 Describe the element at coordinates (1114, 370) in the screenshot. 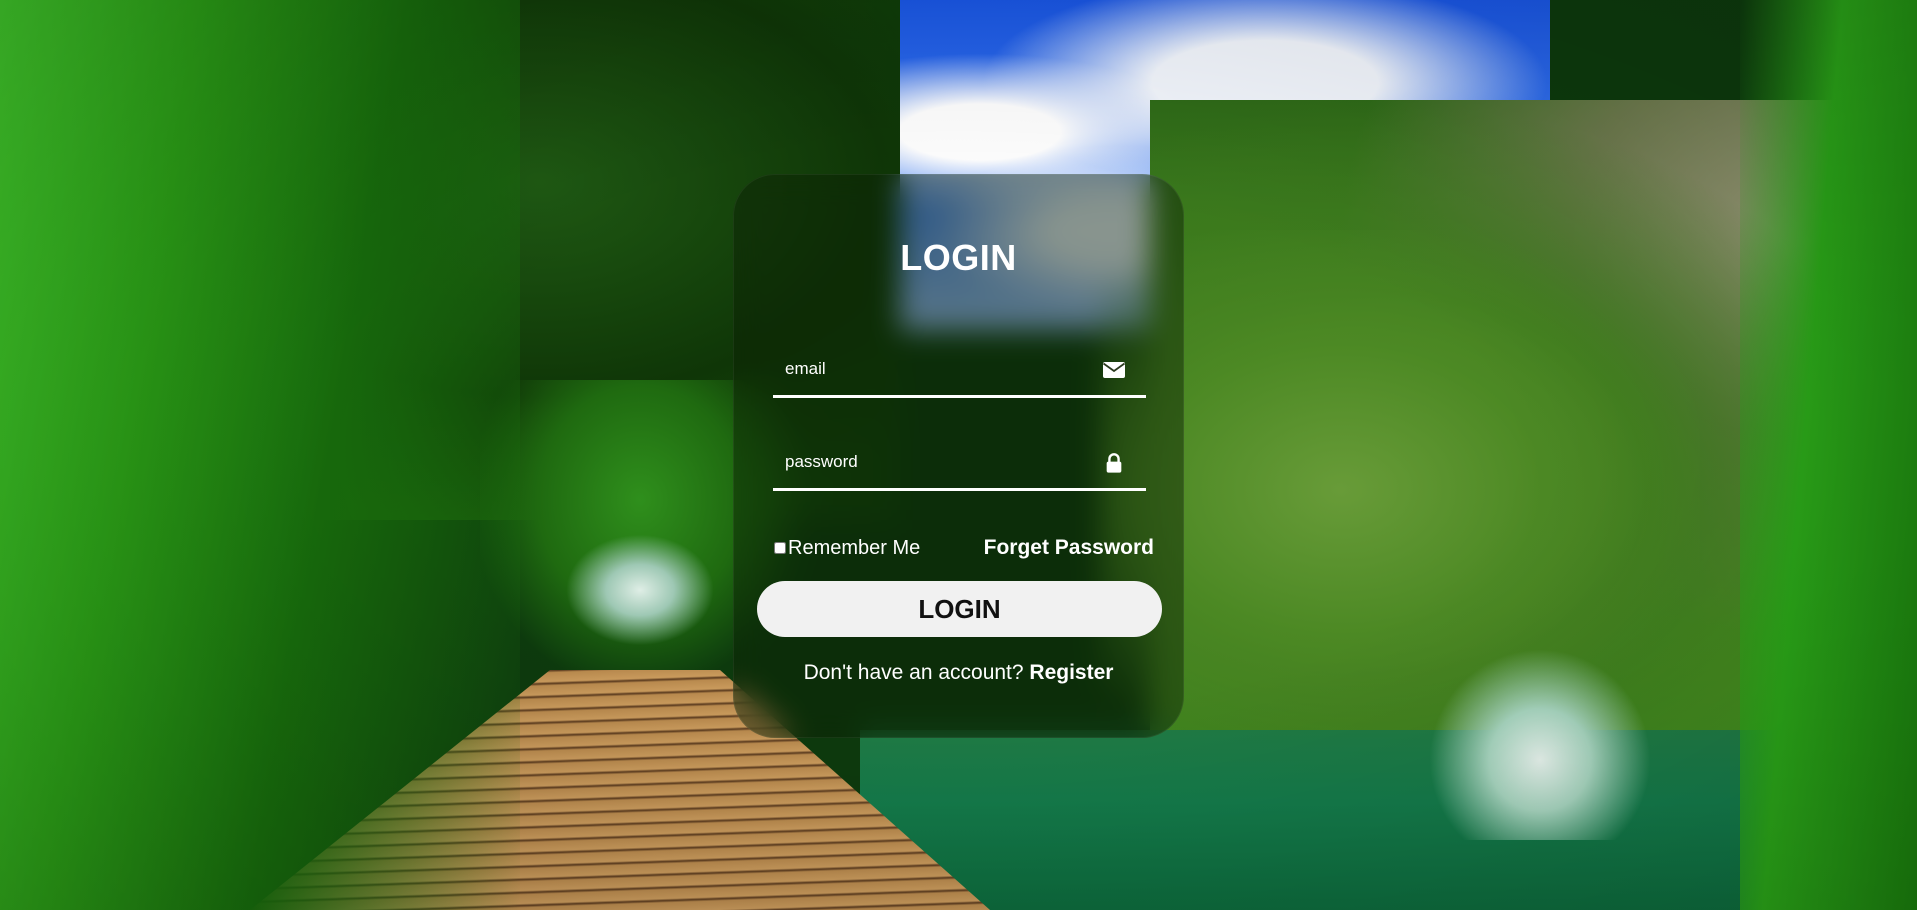

I see `envelope-icon` at that location.